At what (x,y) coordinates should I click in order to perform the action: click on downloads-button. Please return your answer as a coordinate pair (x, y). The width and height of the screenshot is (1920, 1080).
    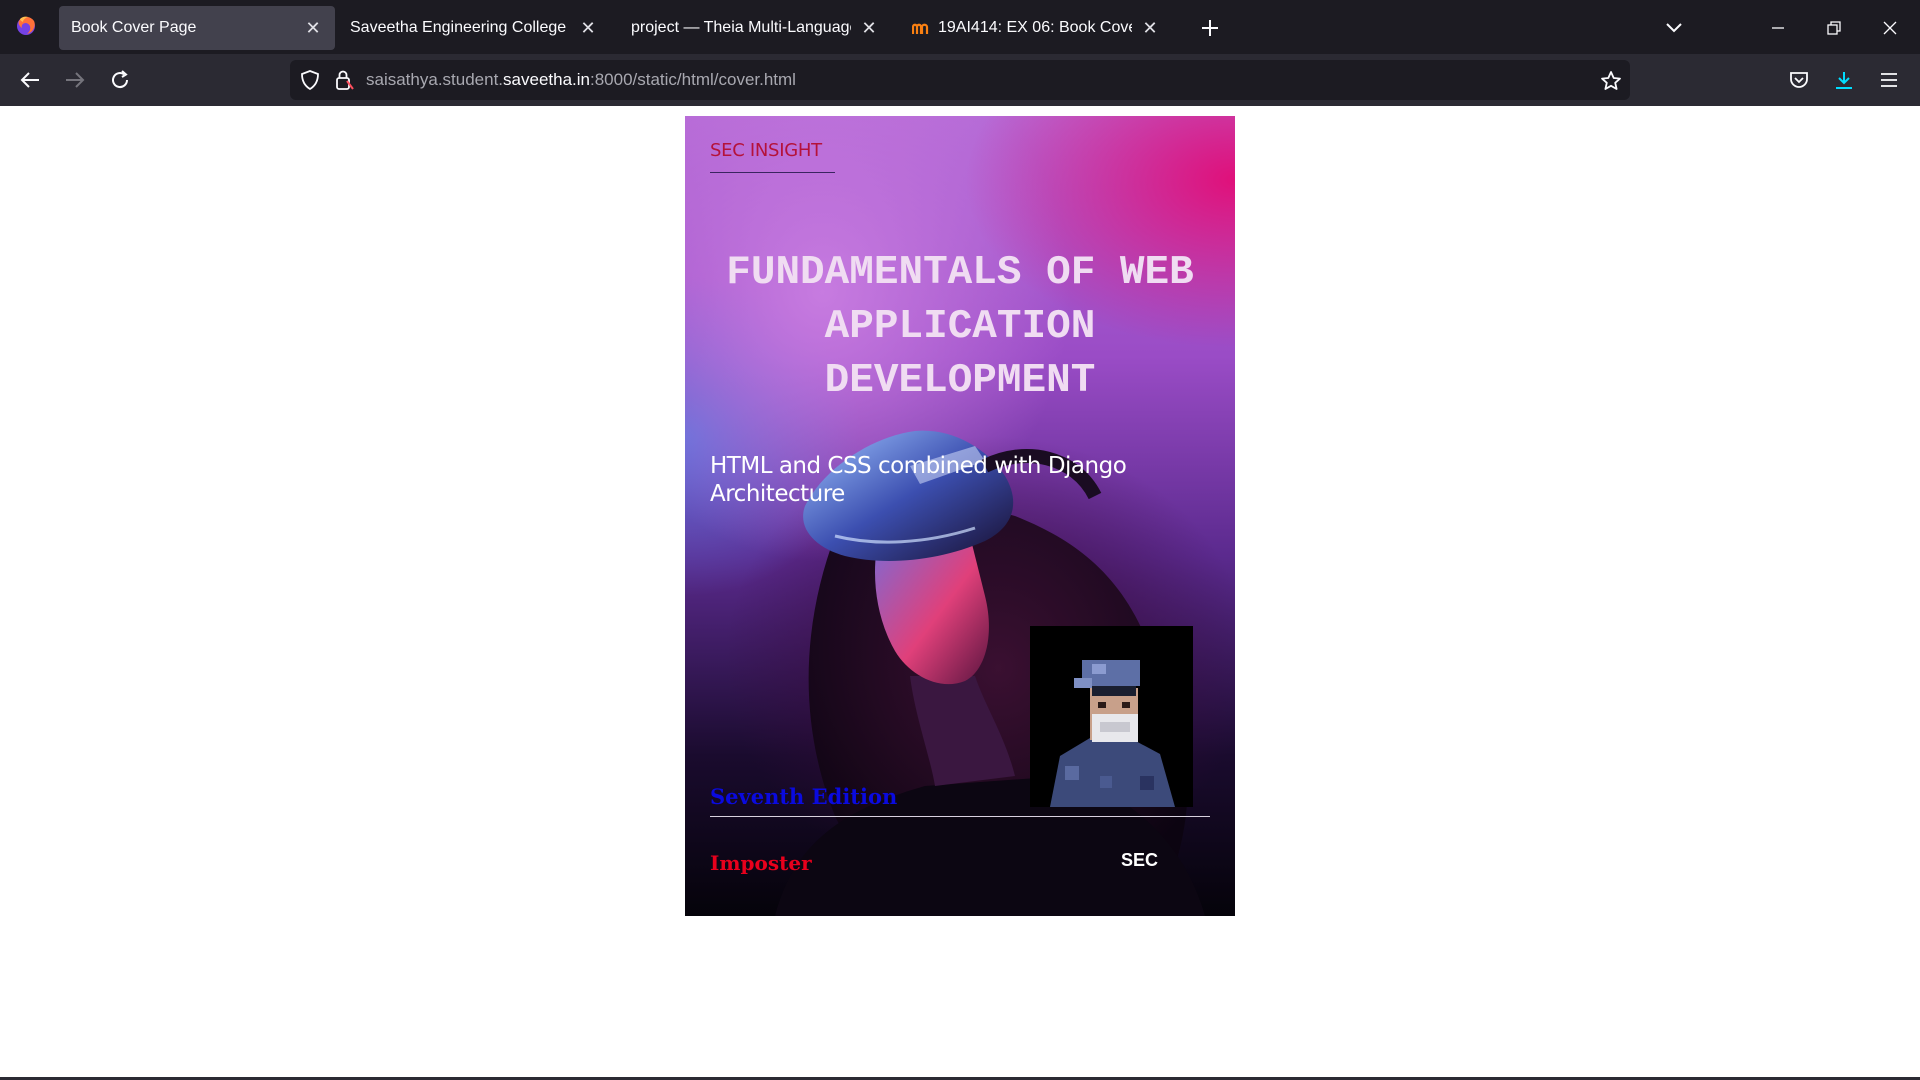
    Looking at the image, I should click on (1844, 80).